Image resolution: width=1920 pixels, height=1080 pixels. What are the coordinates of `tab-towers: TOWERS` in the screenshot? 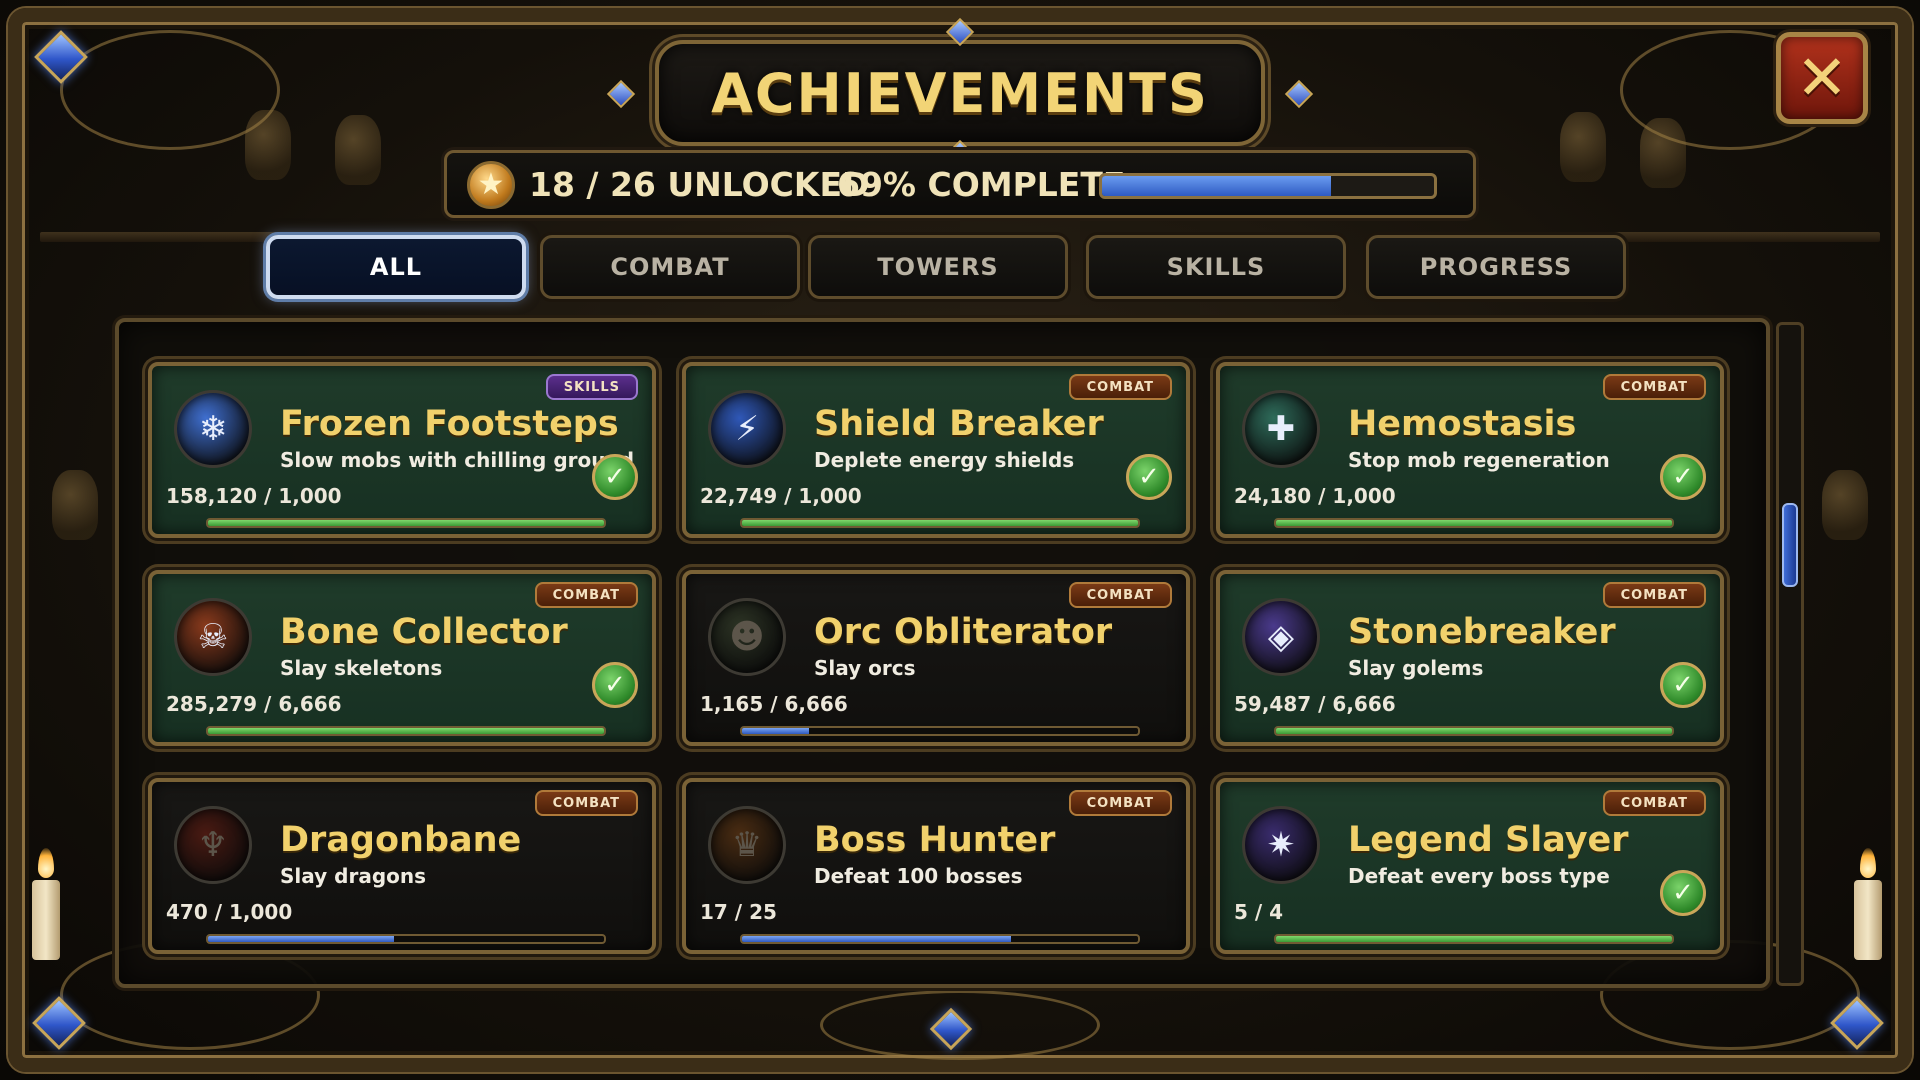 It's located at (938, 267).